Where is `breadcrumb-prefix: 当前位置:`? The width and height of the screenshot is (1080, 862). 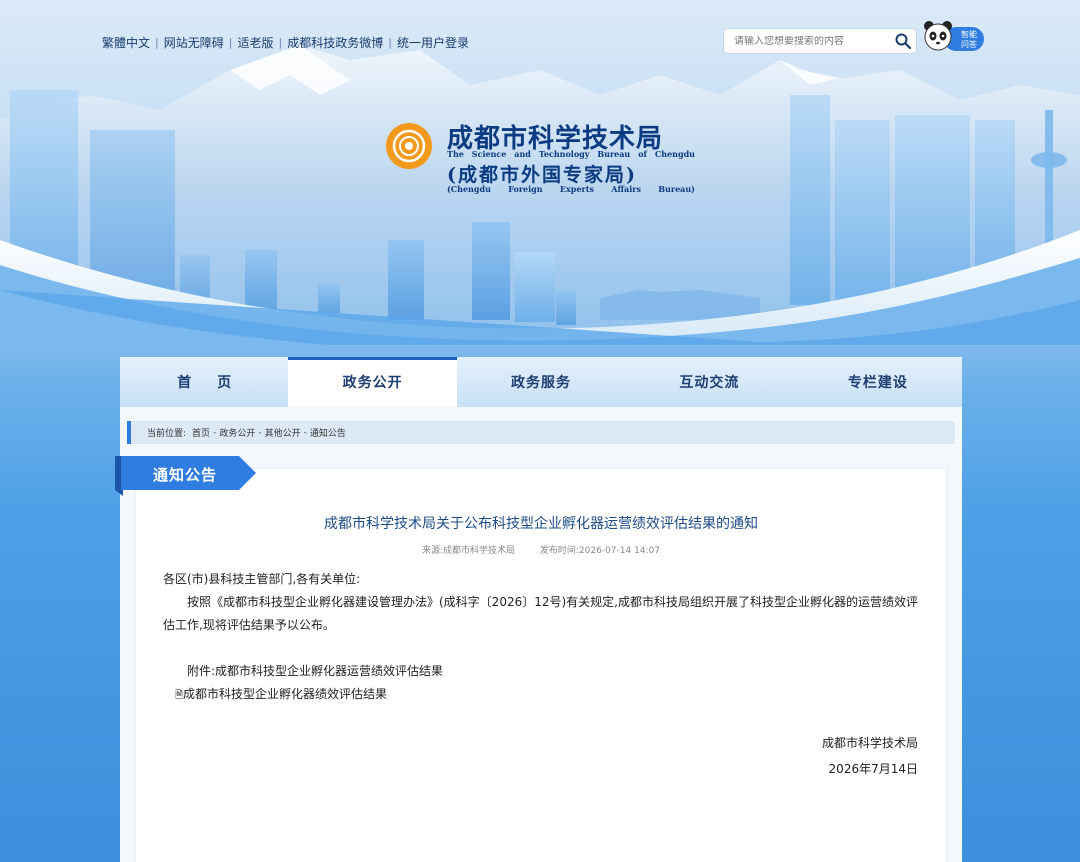
breadcrumb-prefix: 当前位置: is located at coordinates (167, 434).